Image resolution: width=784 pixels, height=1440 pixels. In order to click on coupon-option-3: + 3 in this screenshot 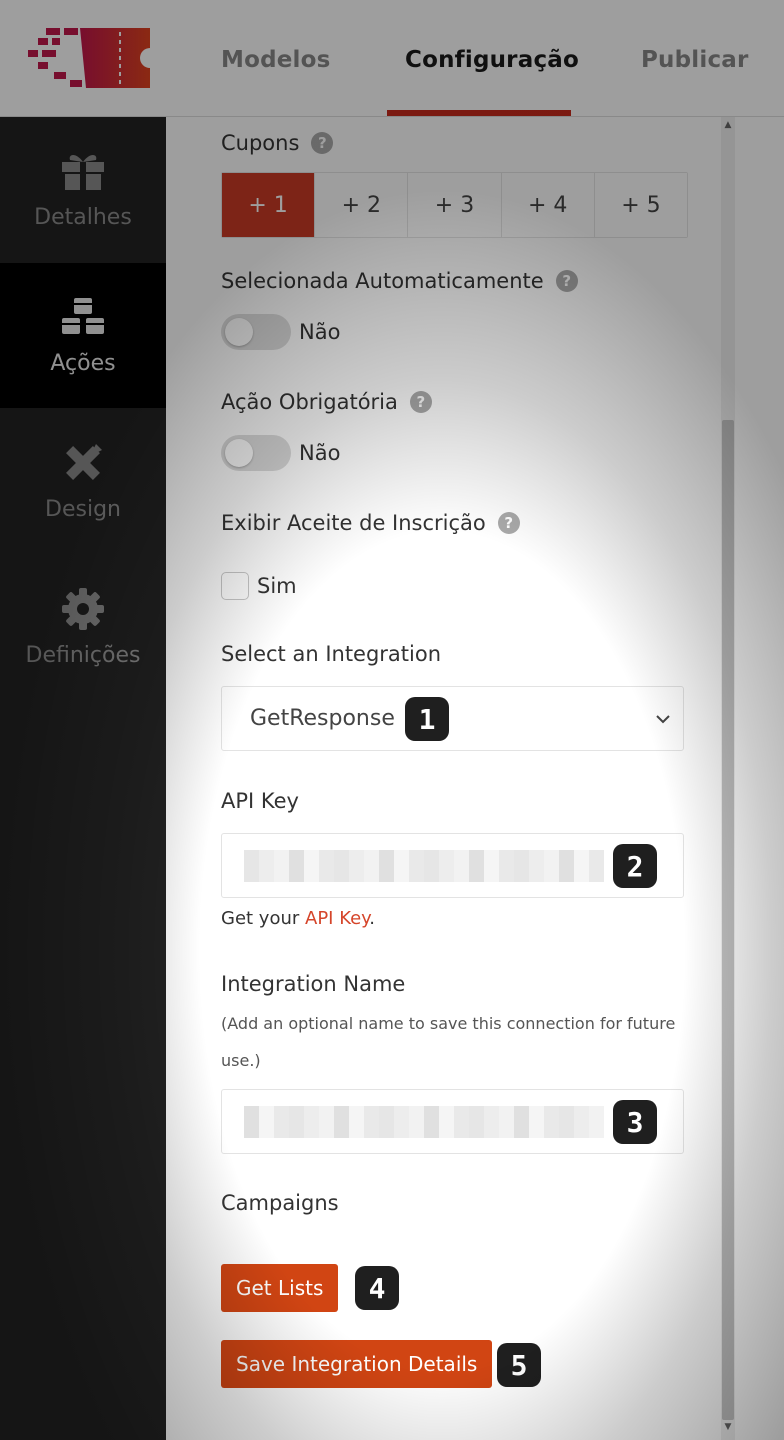, I will do `click(454, 205)`.